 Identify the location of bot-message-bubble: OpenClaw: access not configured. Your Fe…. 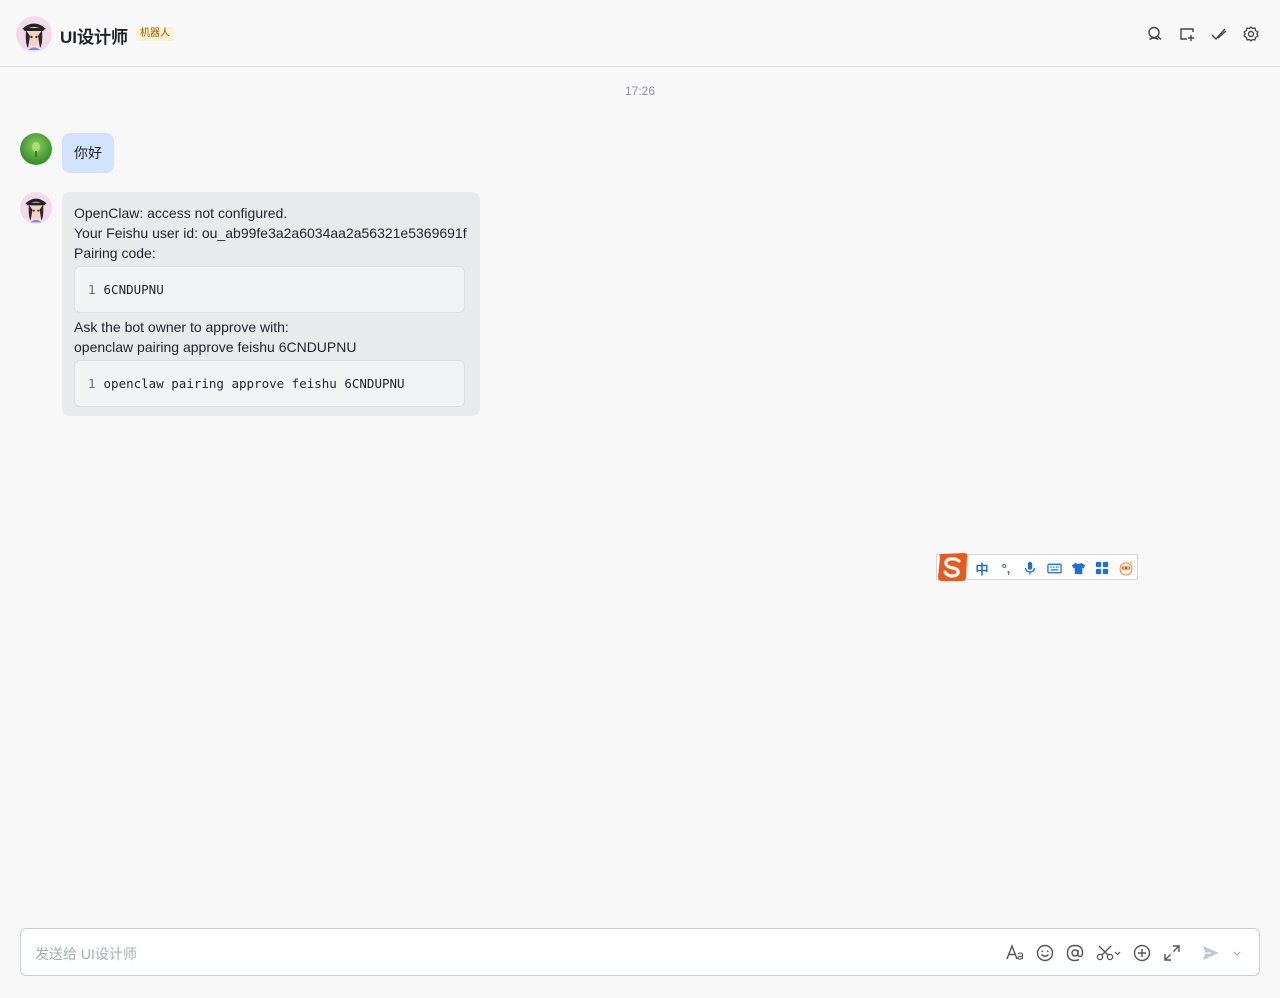
(271, 304).